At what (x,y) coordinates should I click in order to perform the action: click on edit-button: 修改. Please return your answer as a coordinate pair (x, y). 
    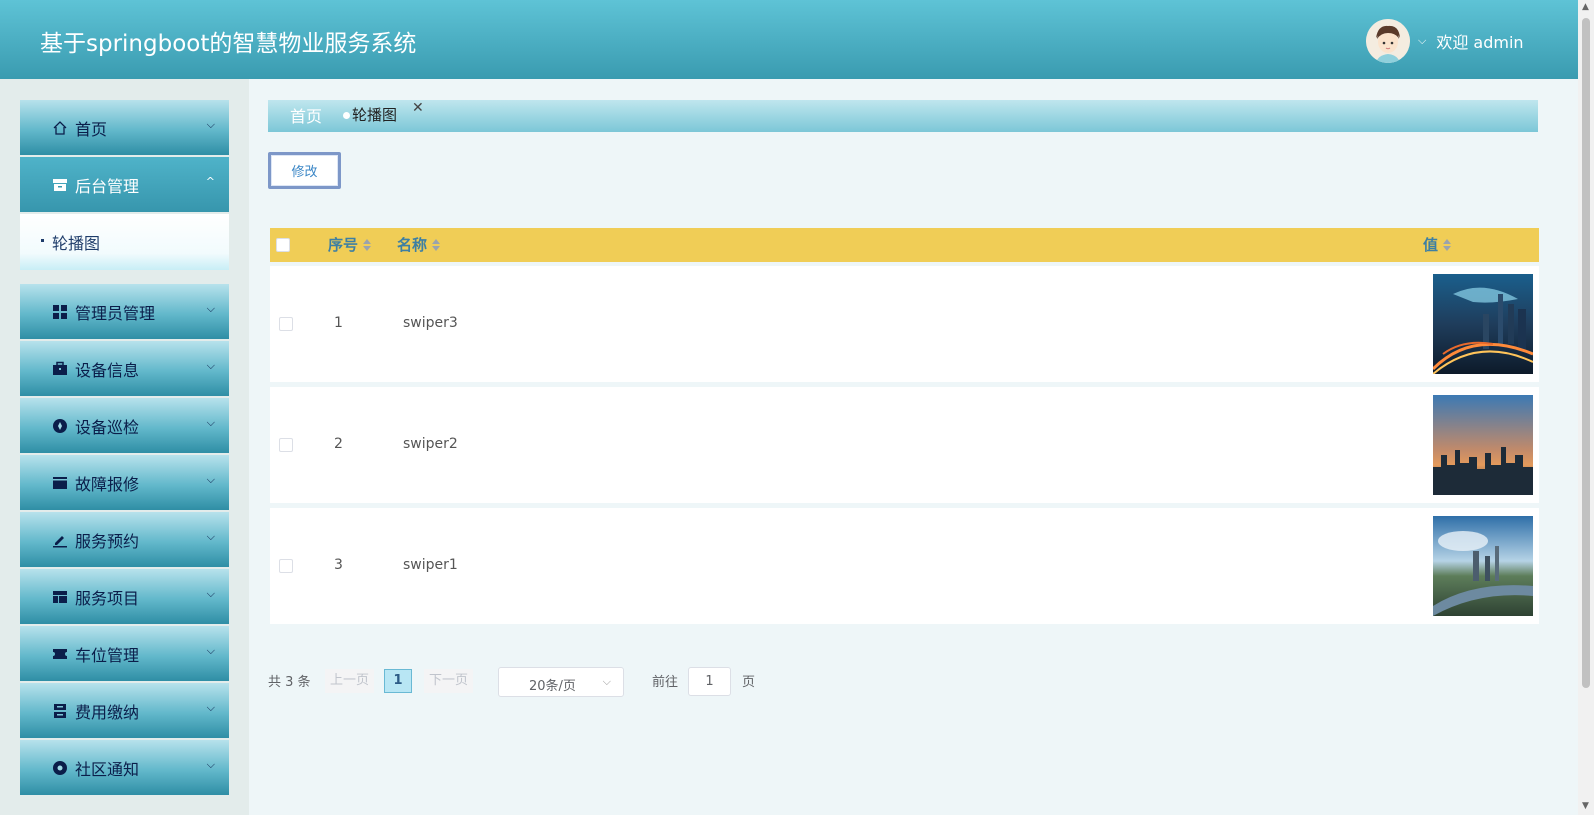
    Looking at the image, I should click on (304, 170).